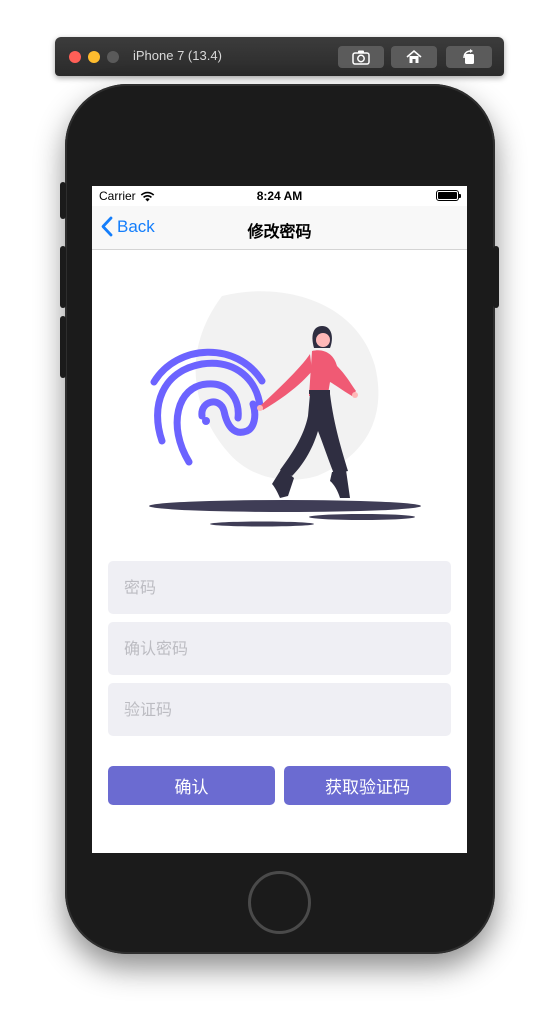 The height and width of the screenshot is (1028, 559). Describe the element at coordinates (63, 277) in the screenshot. I see `volume-up-button` at that location.